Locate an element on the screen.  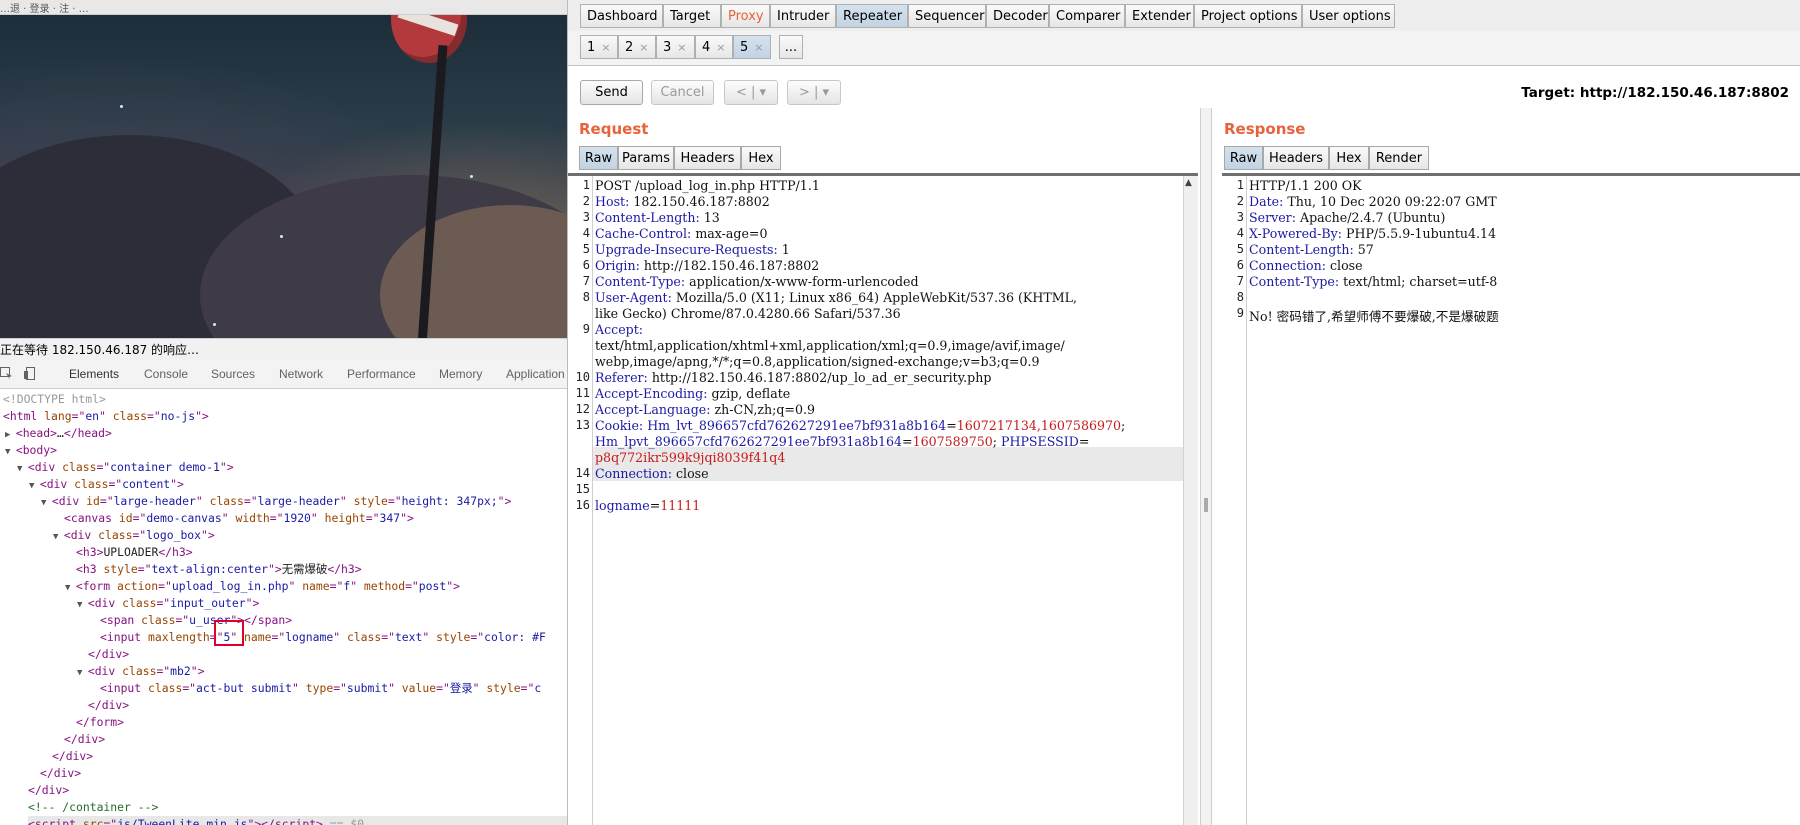
device-toolbar-icon is located at coordinates (30, 373).